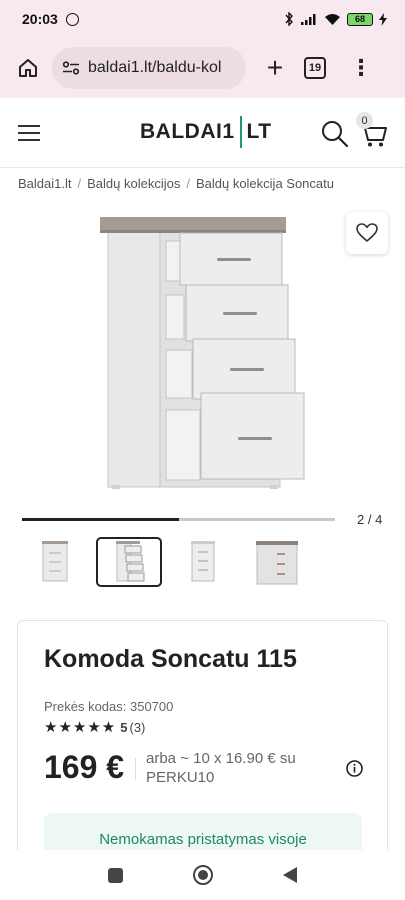  I want to click on home-icon, so click(28, 68).